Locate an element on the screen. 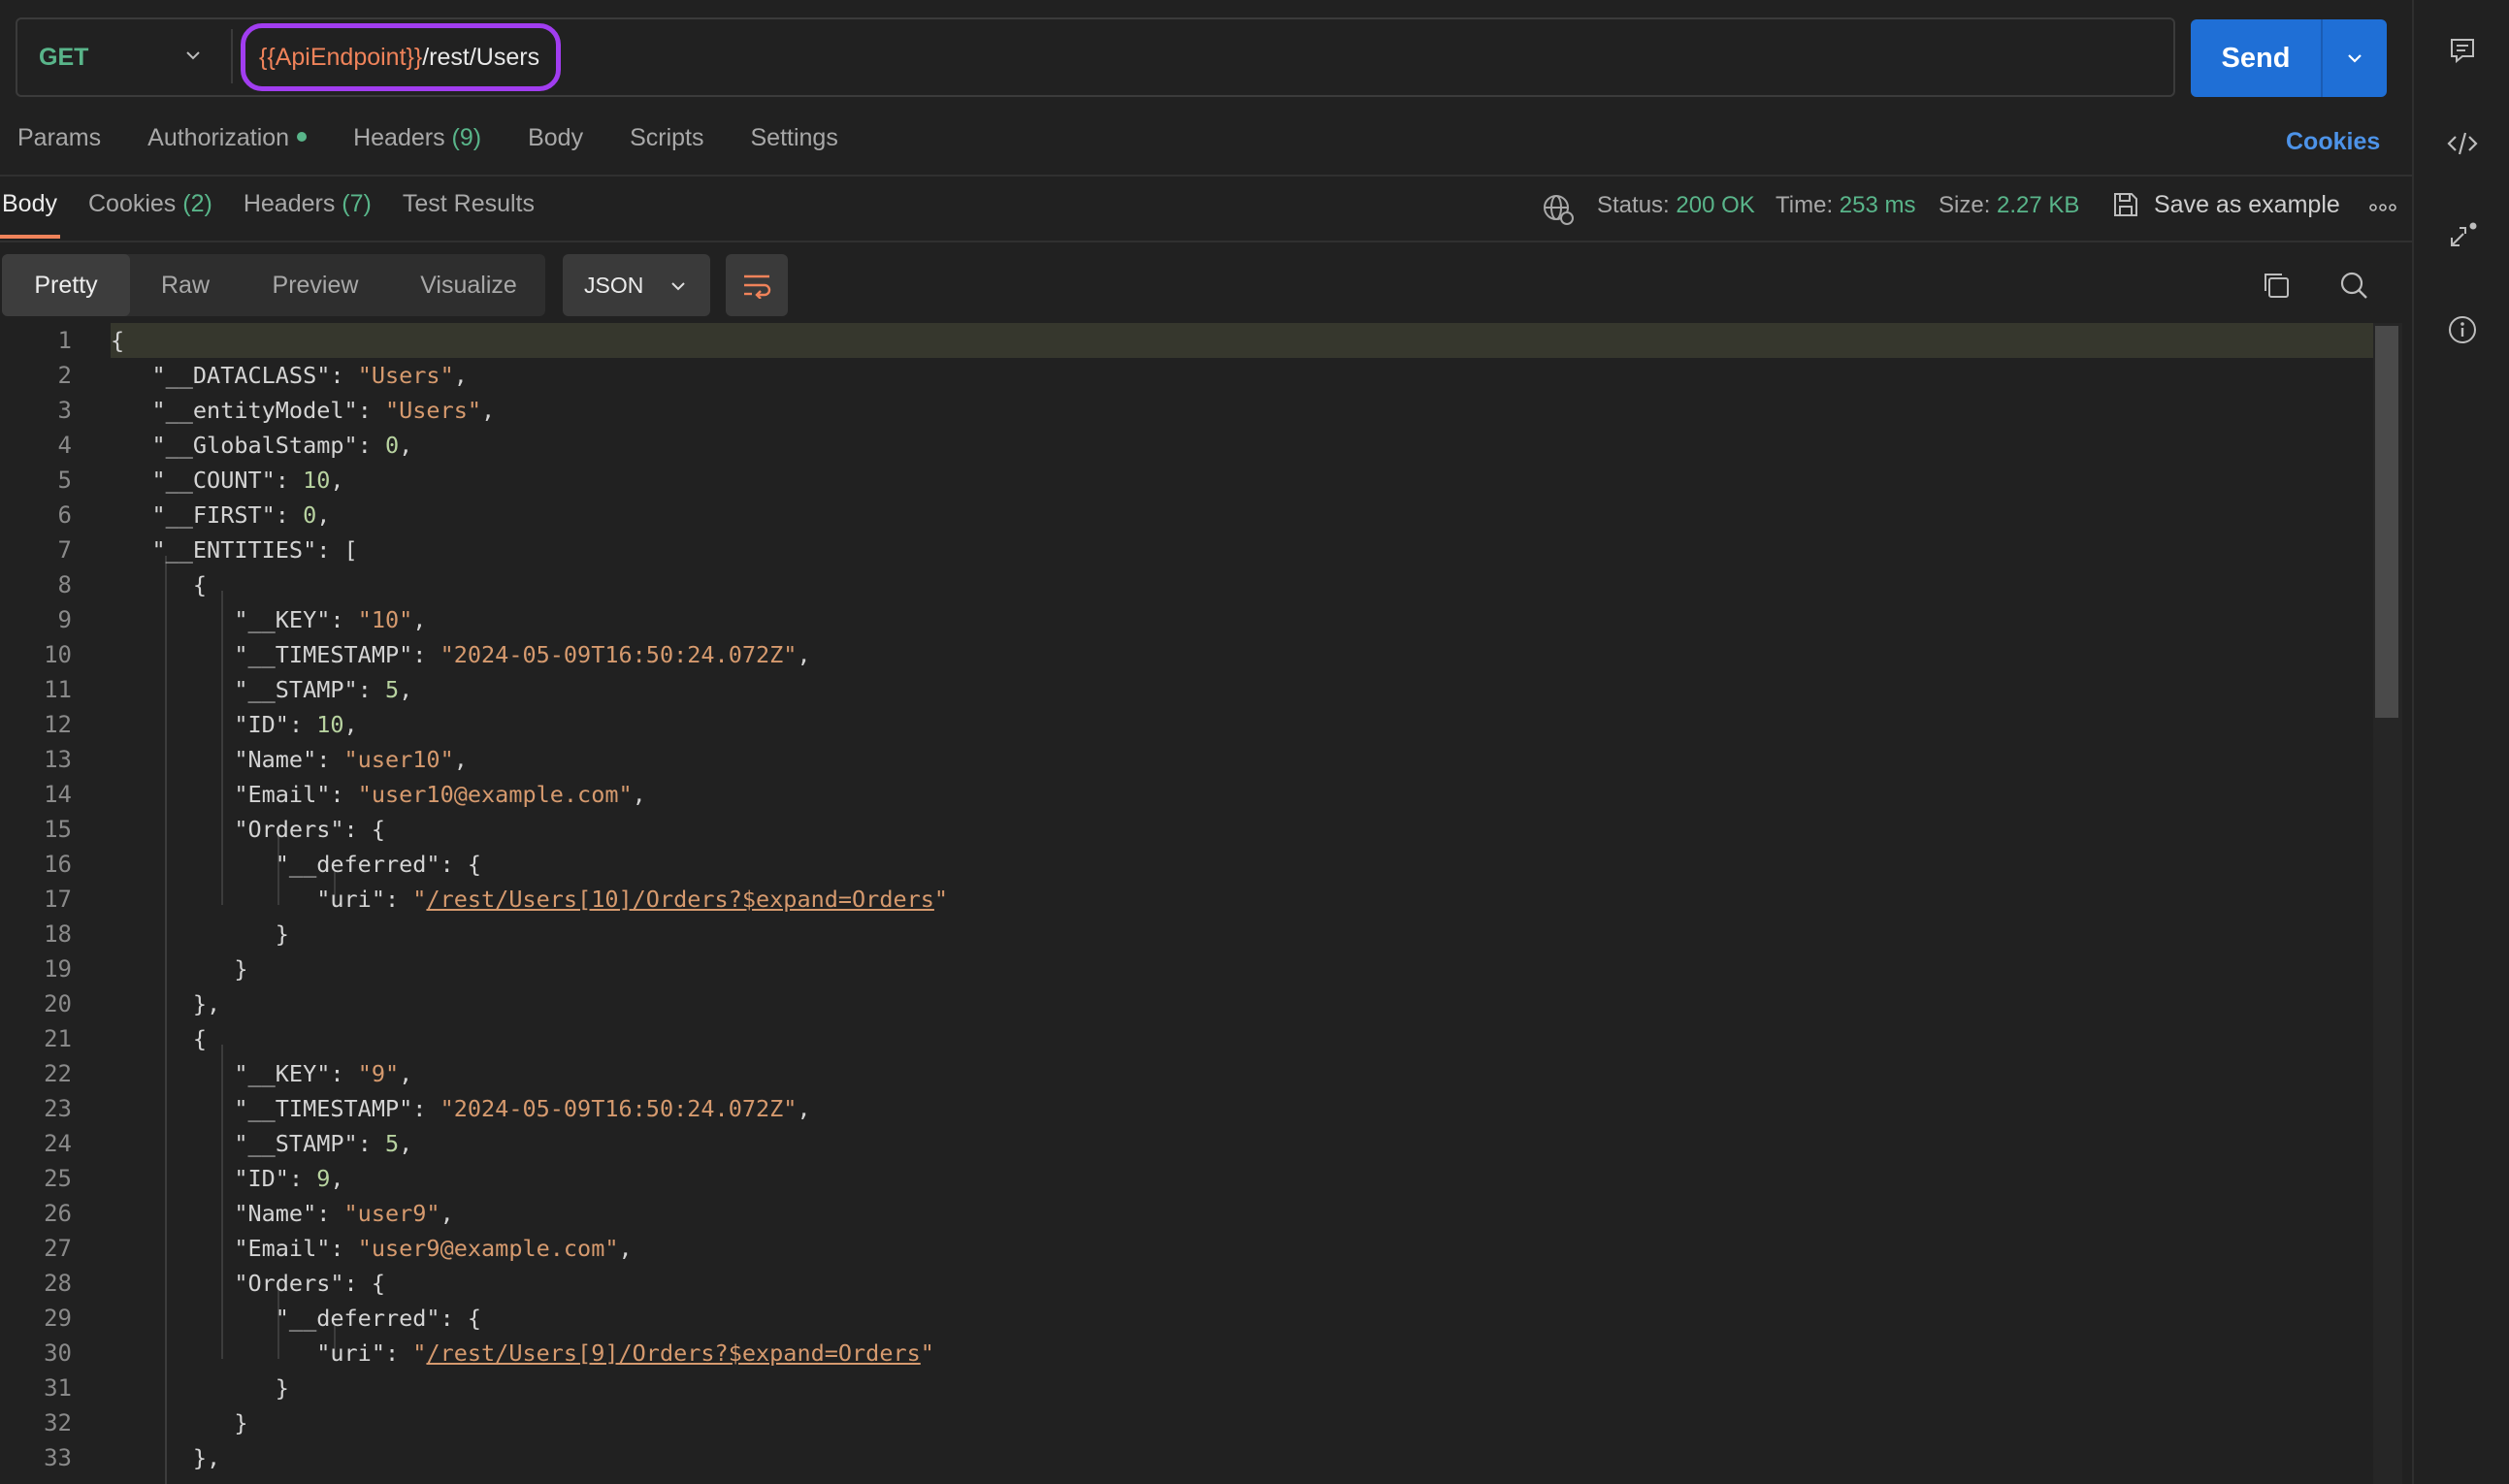 This screenshot has height=1484, width=2509. size-label: Size: is located at coordinates (1965, 205).